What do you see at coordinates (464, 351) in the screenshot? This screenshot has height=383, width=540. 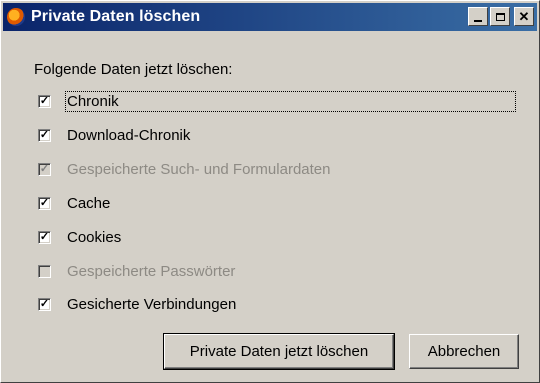 I see `cancel-button: Abbrechen` at bounding box center [464, 351].